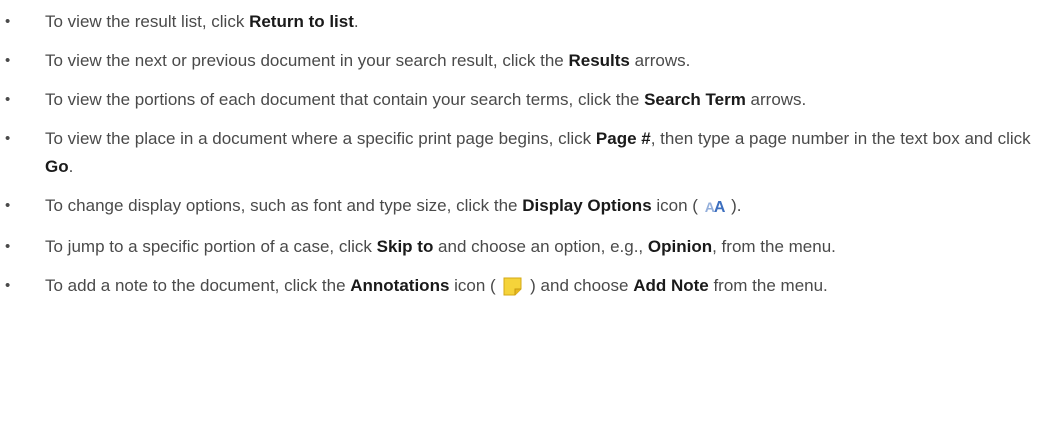 Image resolution: width=1059 pixels, height=432 pixels. Describe the element at coordinates (147, 21) in the screenshot. I see `text-run: To view the result list, click` at that location.